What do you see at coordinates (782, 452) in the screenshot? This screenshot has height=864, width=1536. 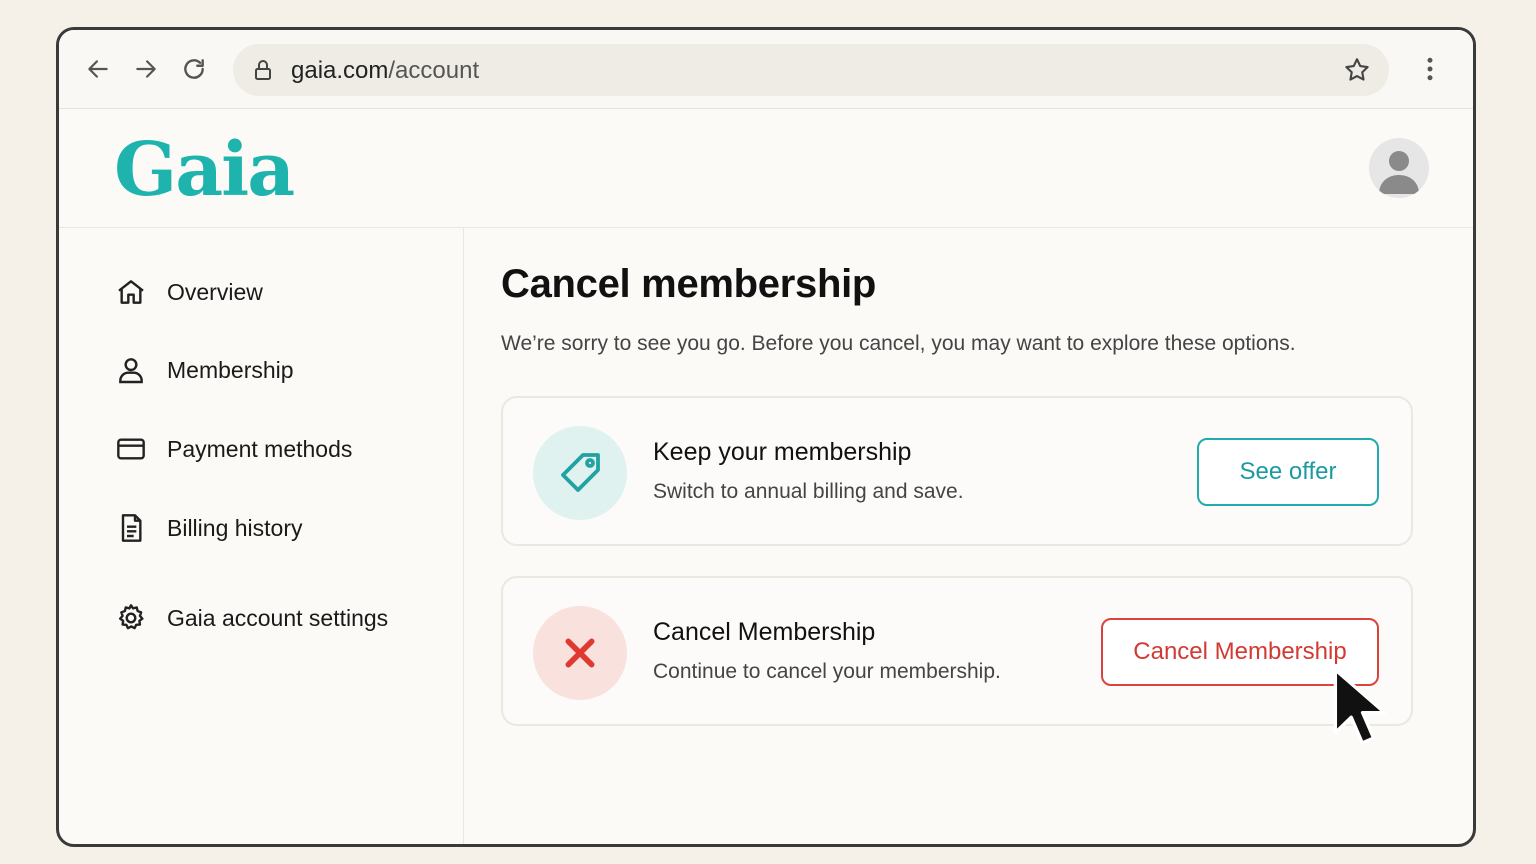 I see `offer-card-title: Keep your membership` at bounding box center [782, 452].